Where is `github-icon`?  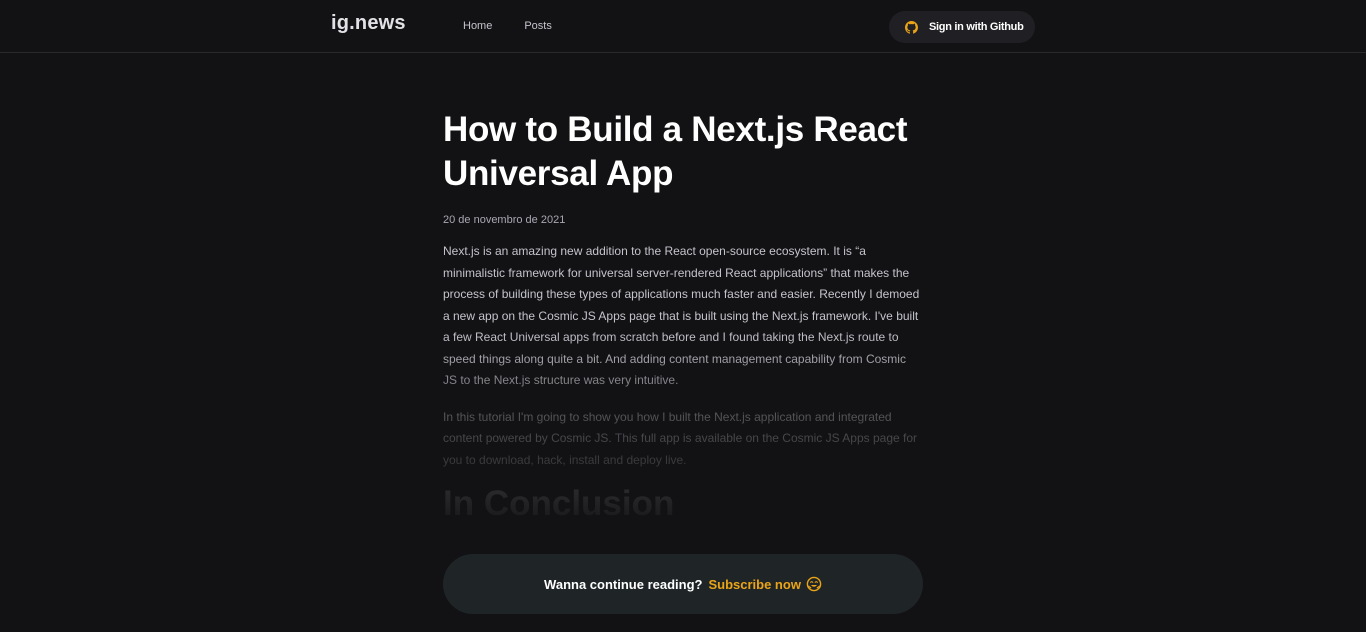 github-icon is located at coordinates (911, 27).